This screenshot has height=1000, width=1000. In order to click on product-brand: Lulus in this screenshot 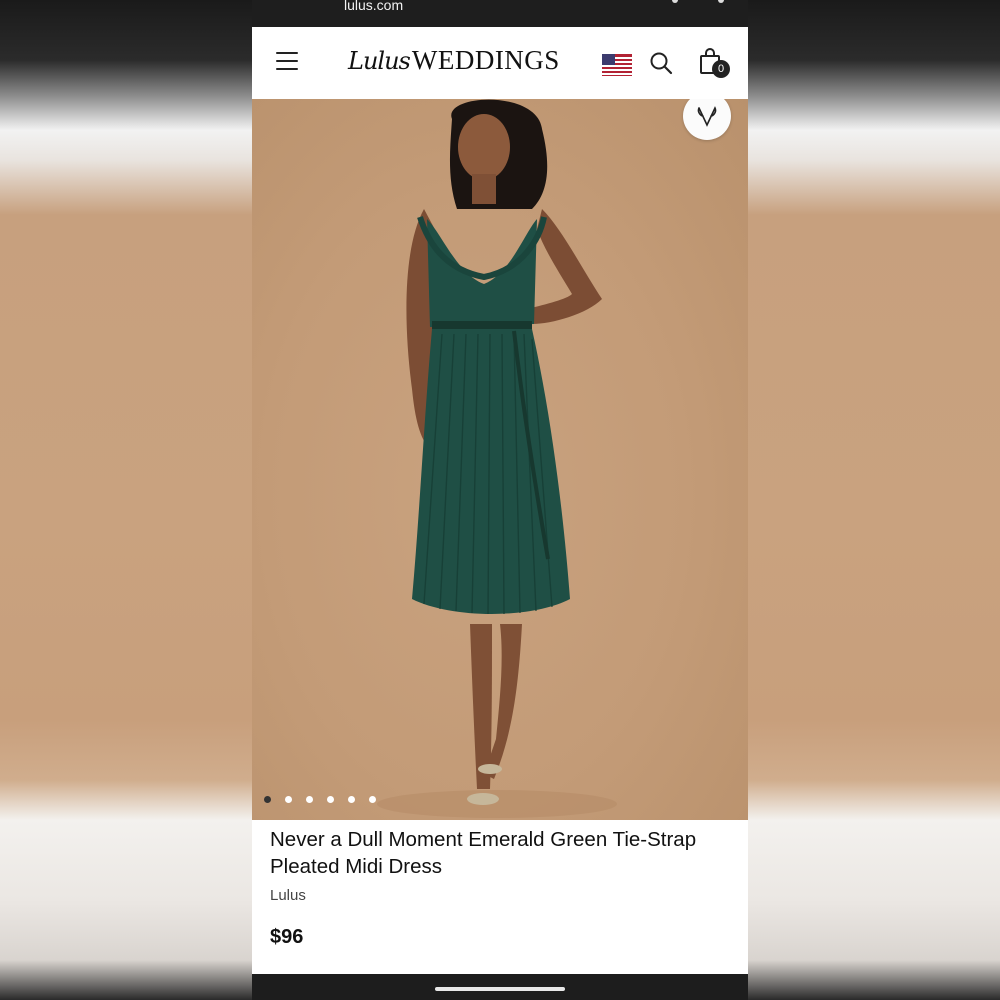, I will do `click(288, 895)`.